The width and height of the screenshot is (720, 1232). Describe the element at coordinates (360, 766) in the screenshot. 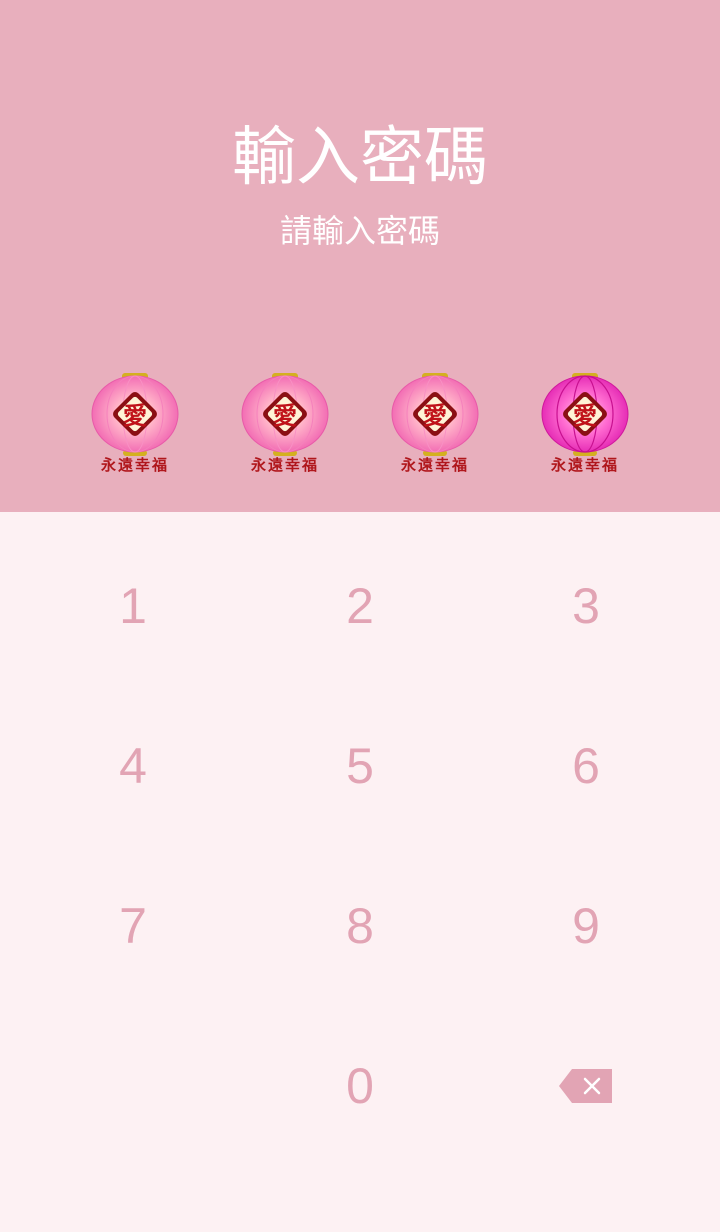

I see `key-5: 5` at that location.